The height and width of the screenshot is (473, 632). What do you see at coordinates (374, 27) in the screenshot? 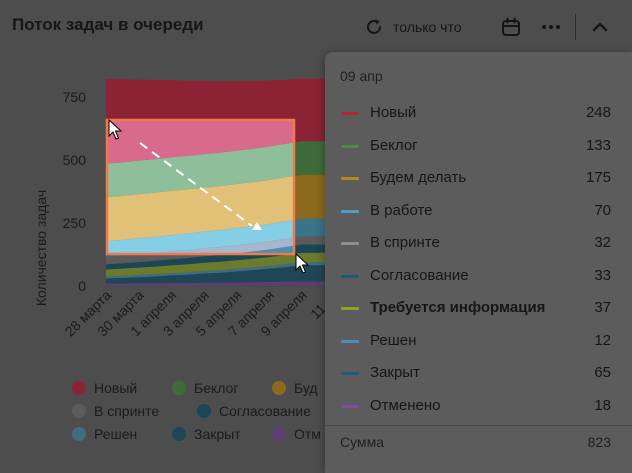
I see `refresh-icon` at bounding box center [374, 27].